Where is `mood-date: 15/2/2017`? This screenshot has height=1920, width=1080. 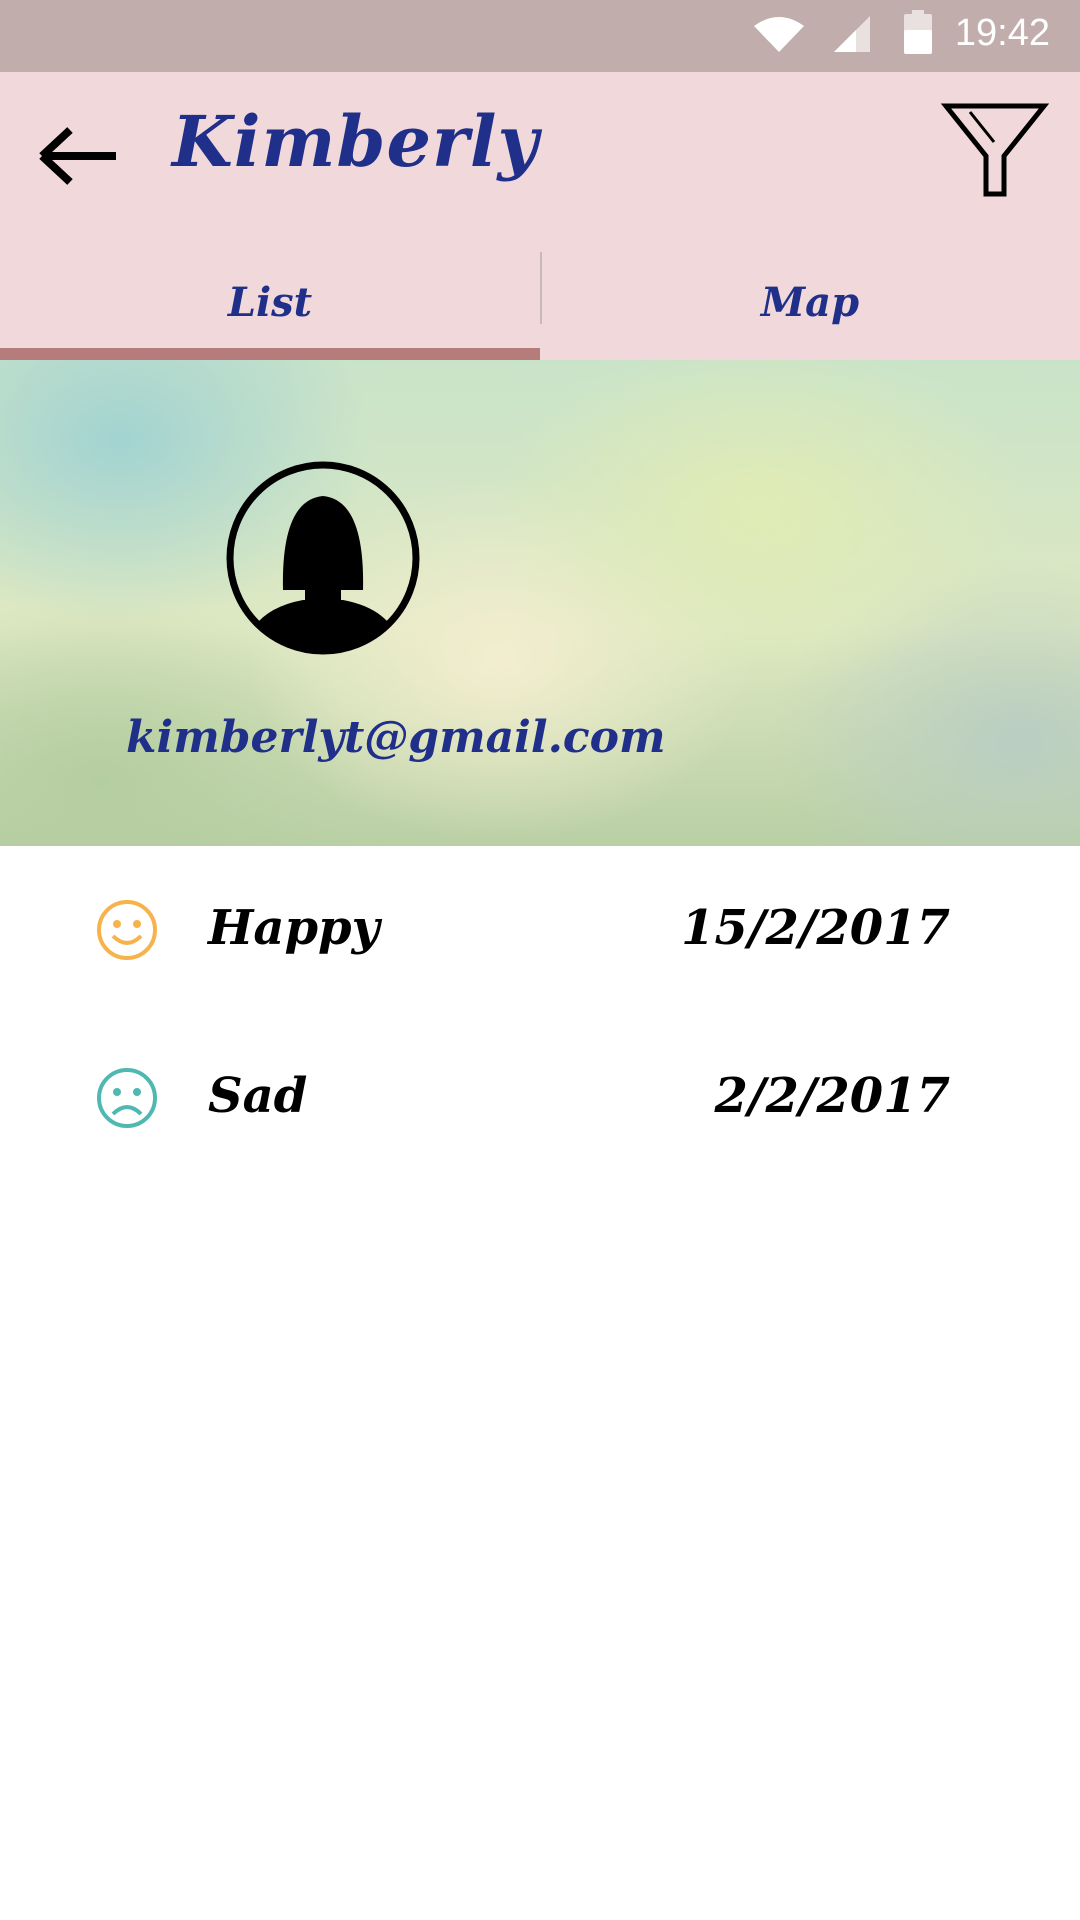
mood-date: 15/2/2017 is located at coordinates (815, 928).